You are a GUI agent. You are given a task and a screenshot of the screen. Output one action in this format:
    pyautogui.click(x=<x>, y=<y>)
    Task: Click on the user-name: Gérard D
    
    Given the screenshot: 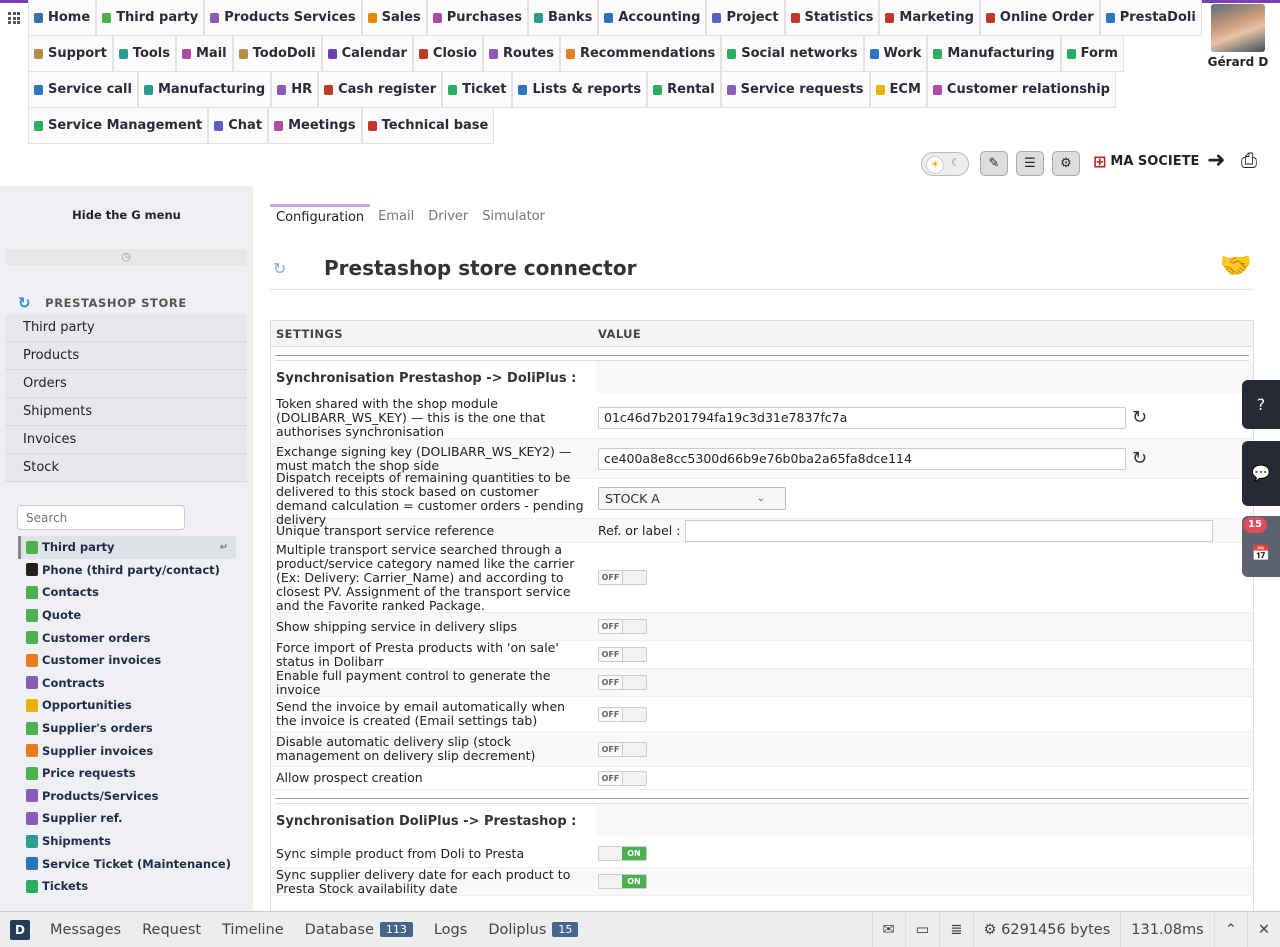 What is the action you would take?
    pyautogui.click(x=1238, y=62)
    